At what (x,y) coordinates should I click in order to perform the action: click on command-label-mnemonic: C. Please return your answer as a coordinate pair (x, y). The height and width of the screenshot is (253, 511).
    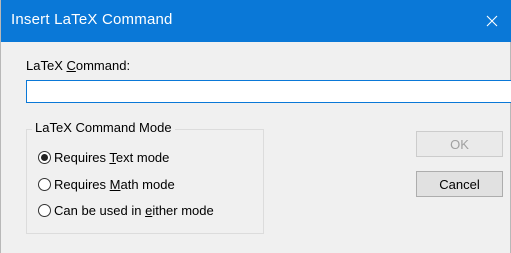
    Looking at the image, I should click on (71, 65).